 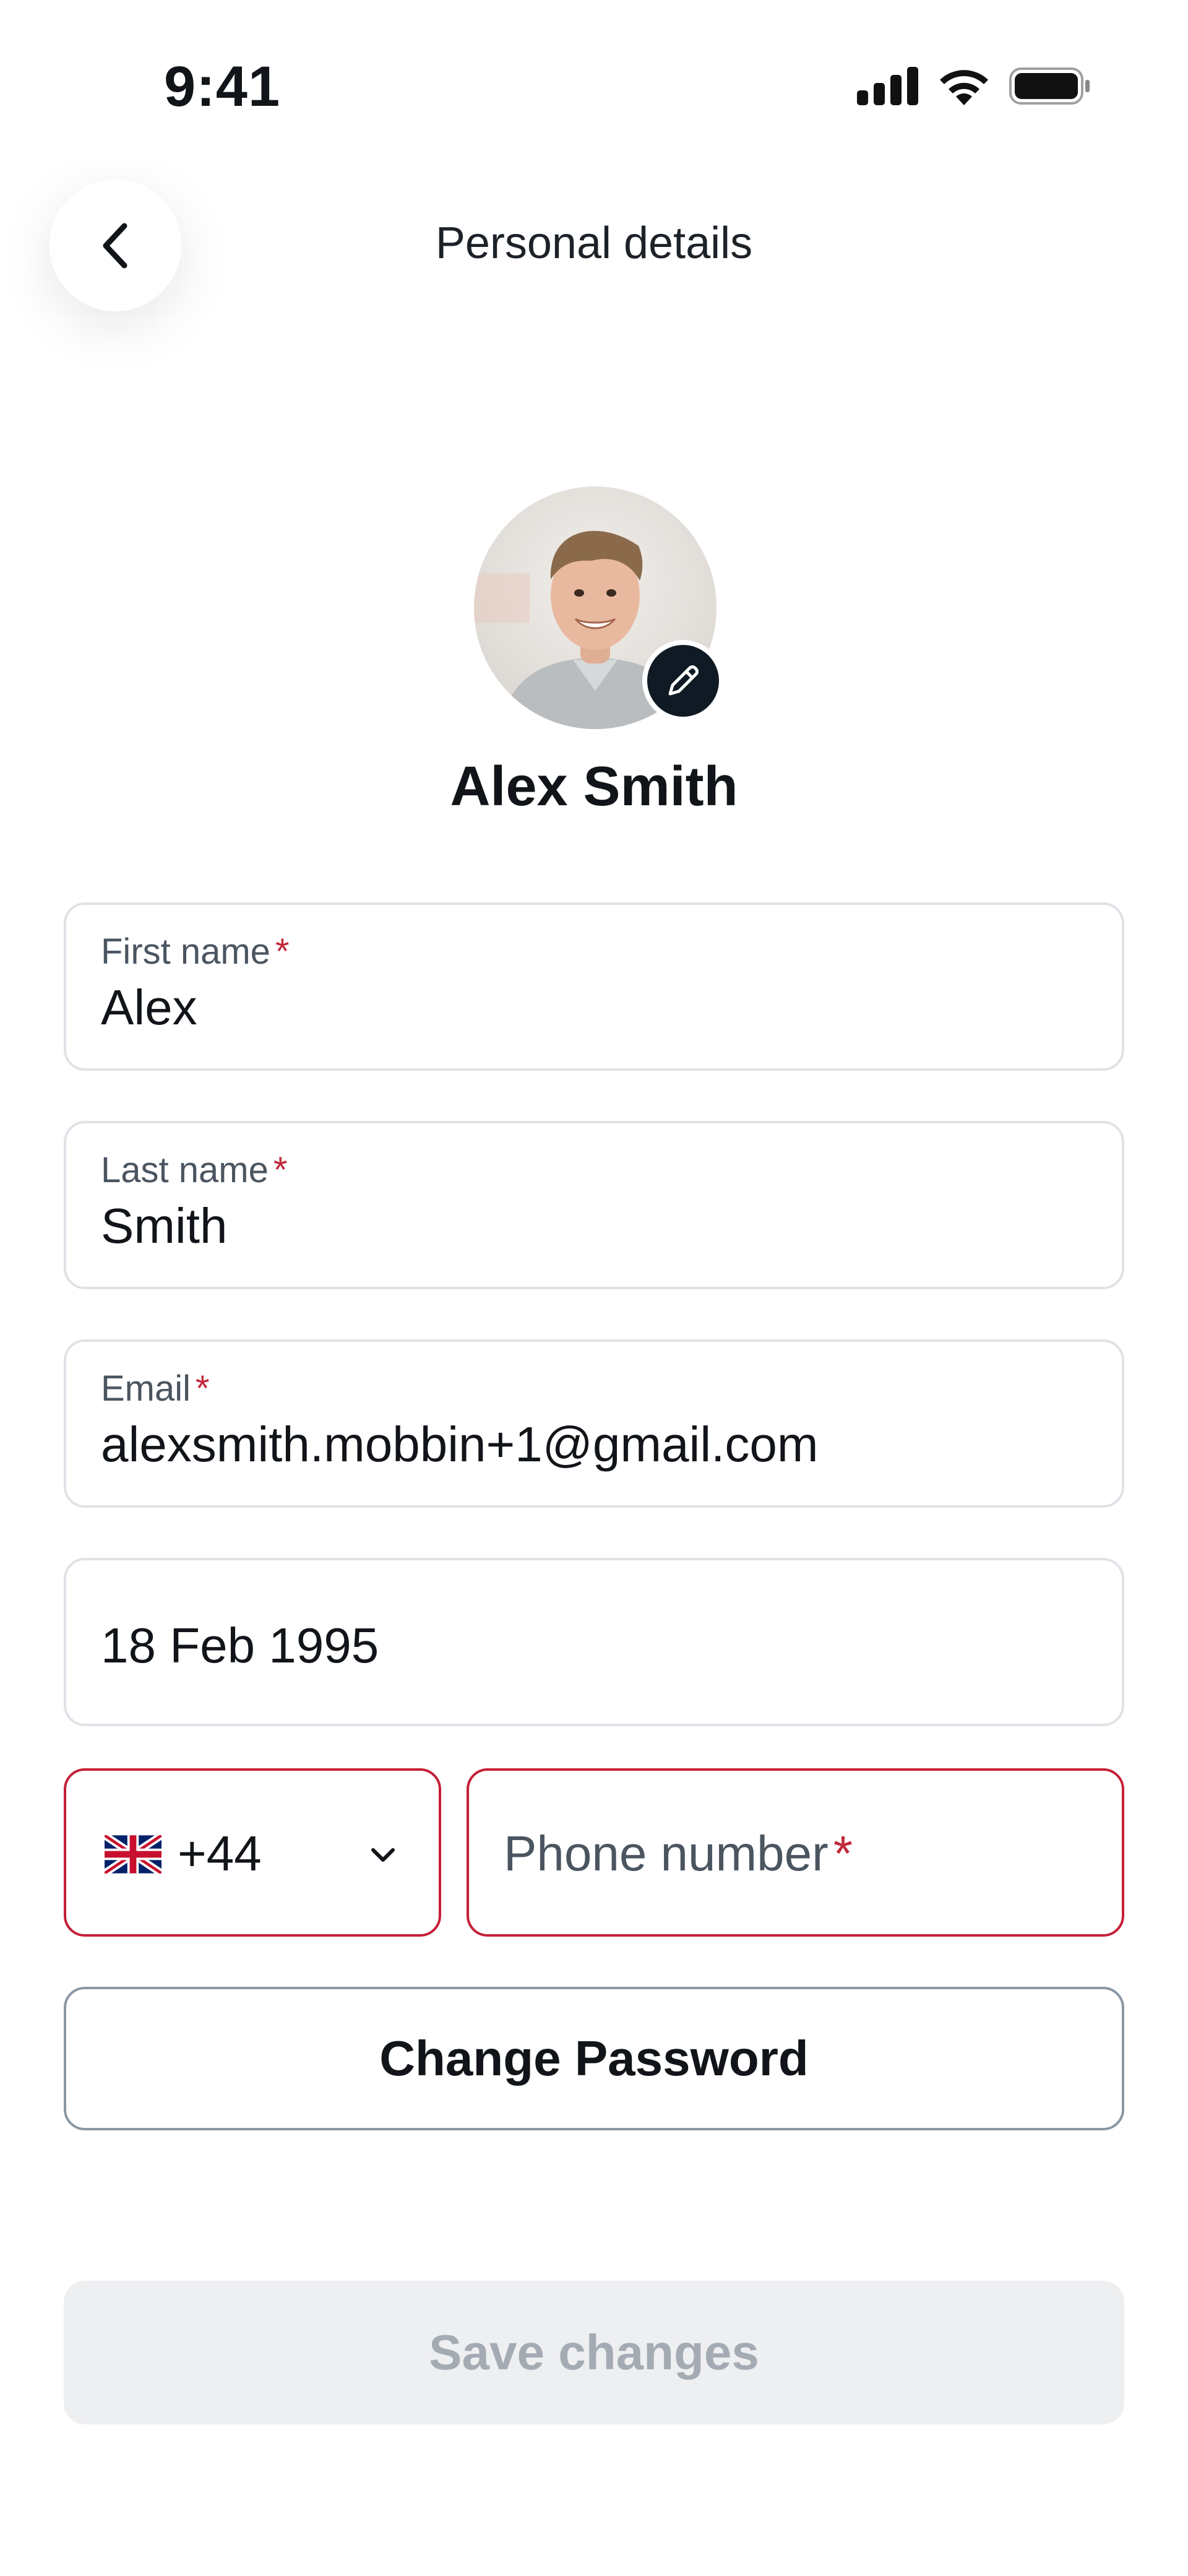 What do you see at coordinates (146, 1388) in the screenshot?
I see `email-label-text: Email` at bounding box center [146, 1388].